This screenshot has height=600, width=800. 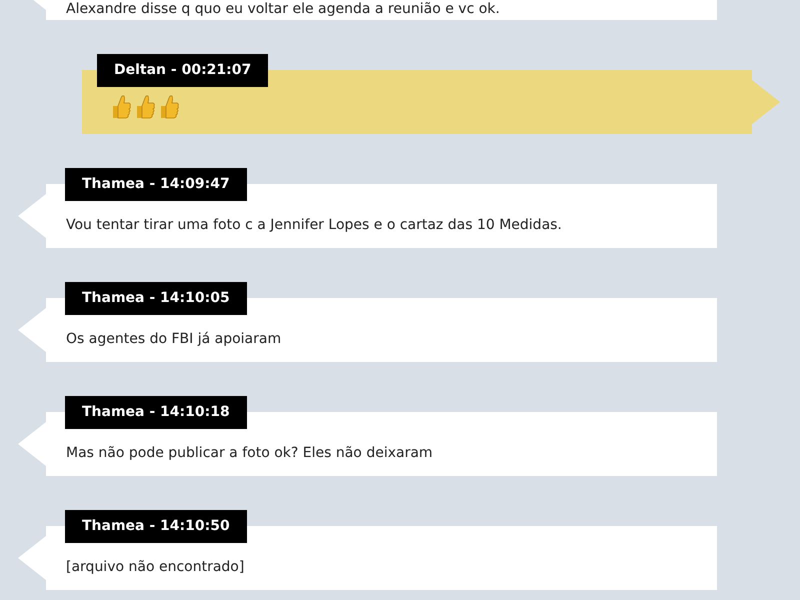 I want to click on message-author-time: Thamea - 14:09:47, so click(x=156, y=184).